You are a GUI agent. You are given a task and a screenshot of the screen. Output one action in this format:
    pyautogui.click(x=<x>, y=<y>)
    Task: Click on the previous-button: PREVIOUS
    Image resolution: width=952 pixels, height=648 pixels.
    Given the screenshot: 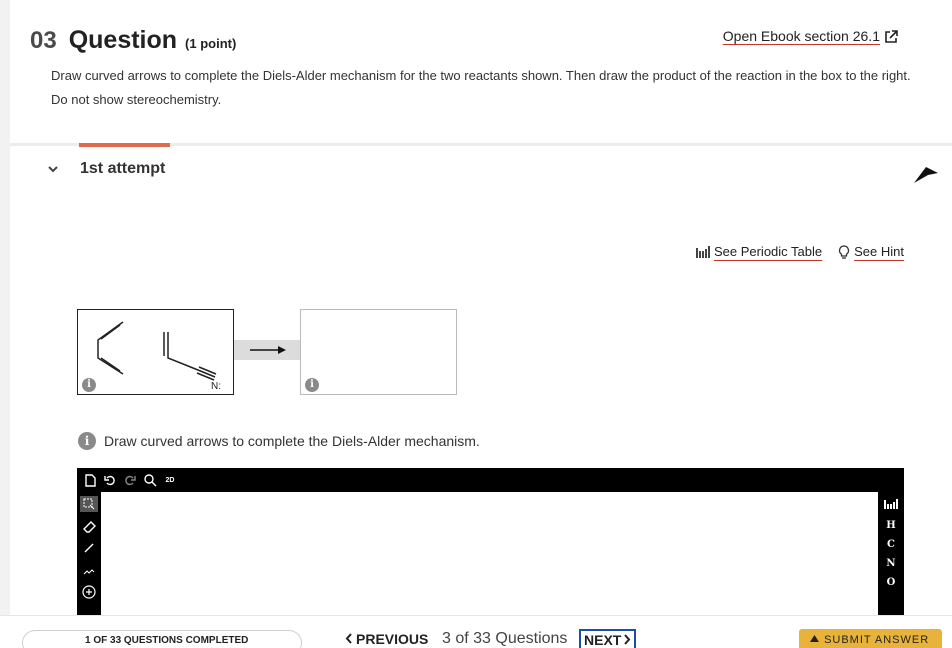 What is the action you would take?
    pyautogui.click(x=386, y=639)
    